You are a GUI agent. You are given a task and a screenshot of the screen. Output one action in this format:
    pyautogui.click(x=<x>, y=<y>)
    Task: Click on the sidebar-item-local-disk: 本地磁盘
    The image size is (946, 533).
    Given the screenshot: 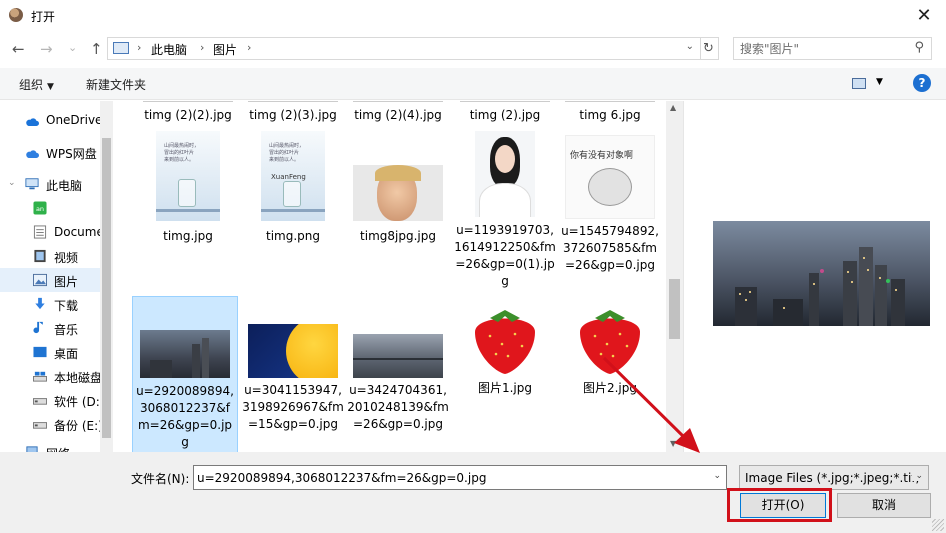 What is the action you would take?
    pyautogui.click(x=51, y=376)
    